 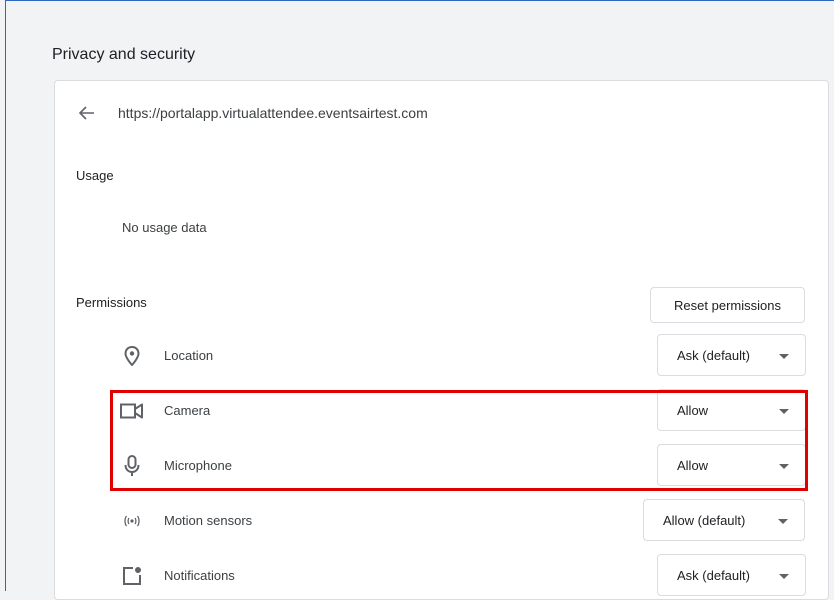 I want to click on permission-row-microphone: Microphone Allow, so click(x=460, y=466).